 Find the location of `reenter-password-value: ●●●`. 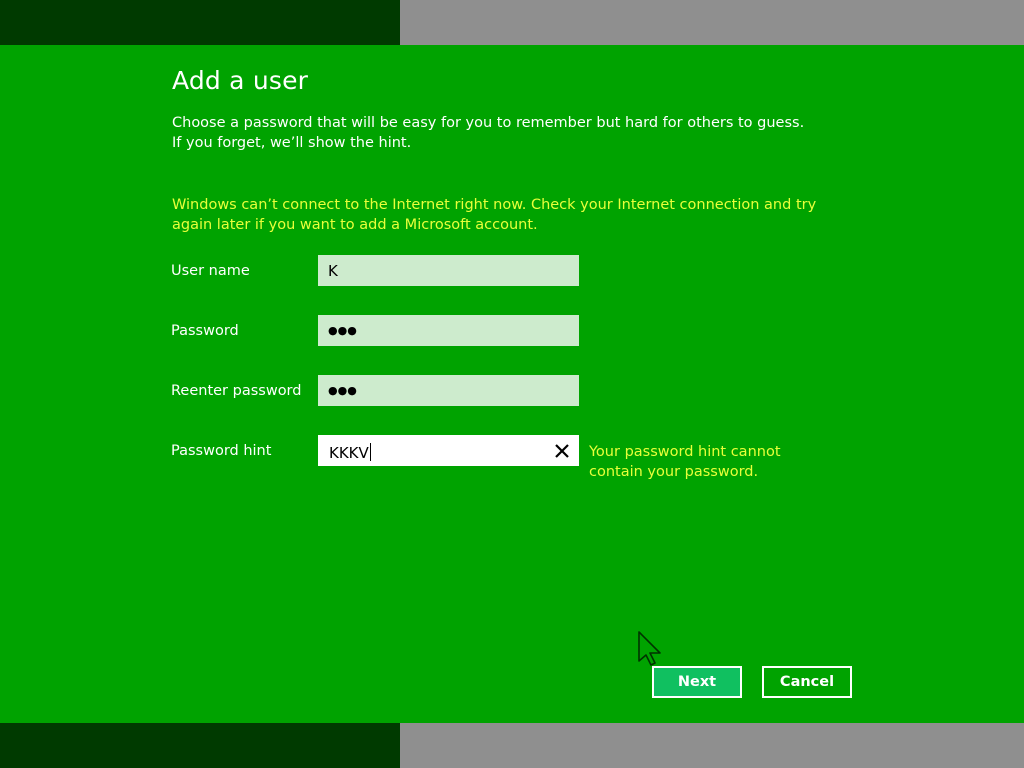

reenter-password-value: ●●● is located at coordinates (342, 390).